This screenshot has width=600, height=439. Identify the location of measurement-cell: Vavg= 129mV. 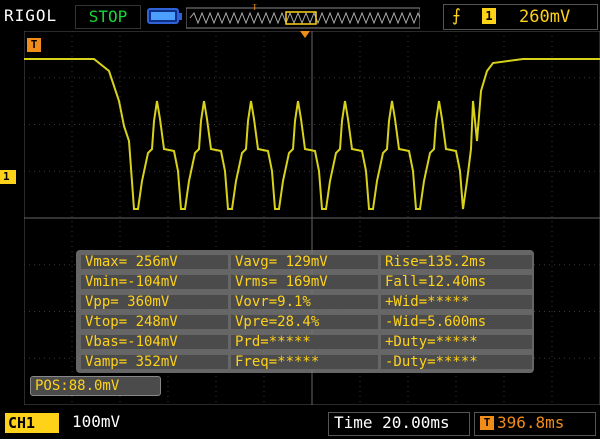
(304, 262).